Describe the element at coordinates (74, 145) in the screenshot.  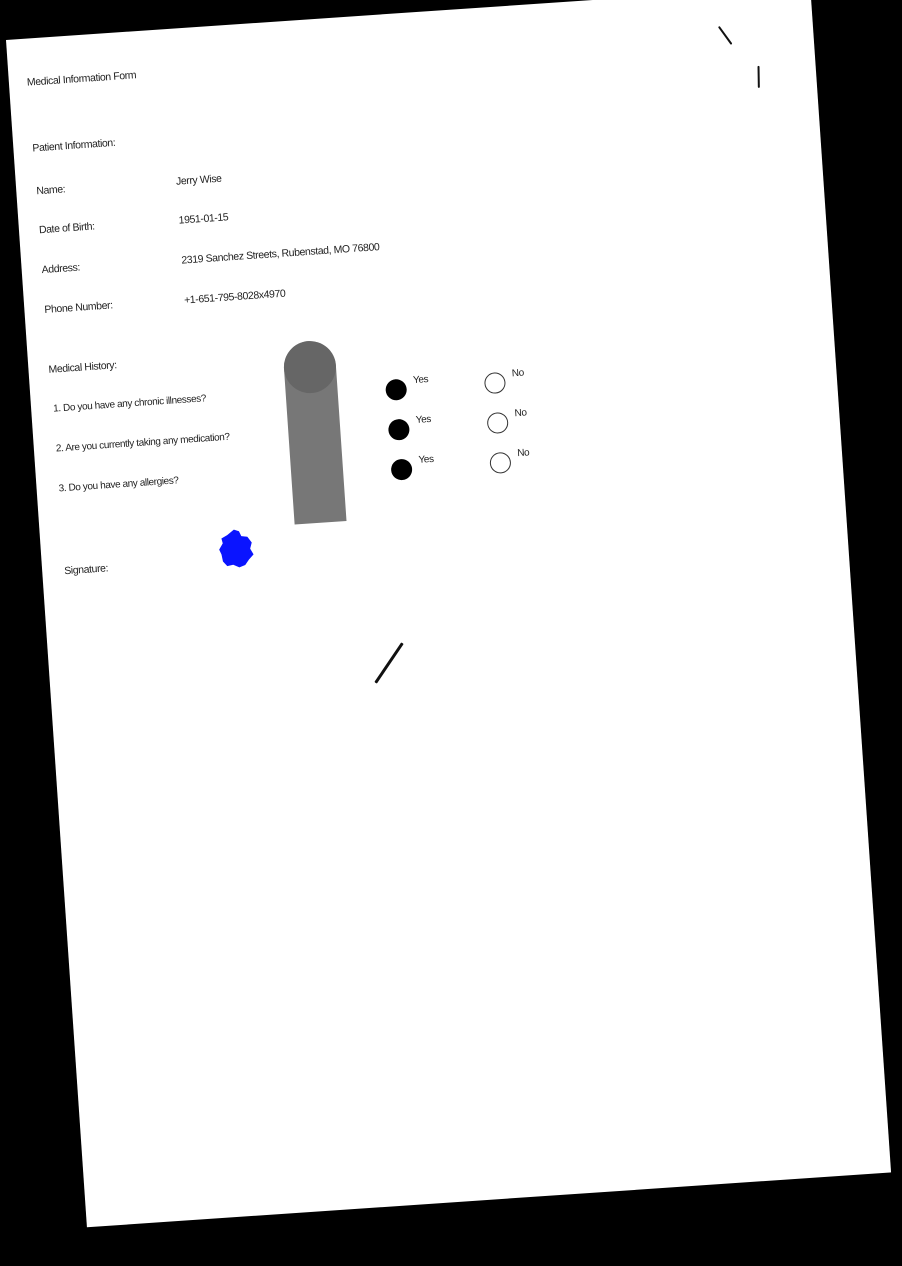
I see `patient-info-heading: Patient Information:` at that location.